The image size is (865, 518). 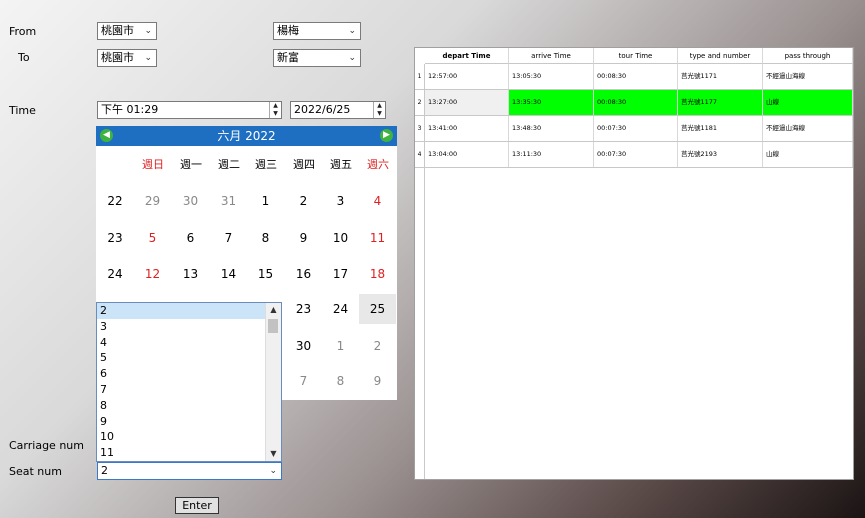 I want to click on table-cell: 莒光號1181, so click(x=720, y=128).